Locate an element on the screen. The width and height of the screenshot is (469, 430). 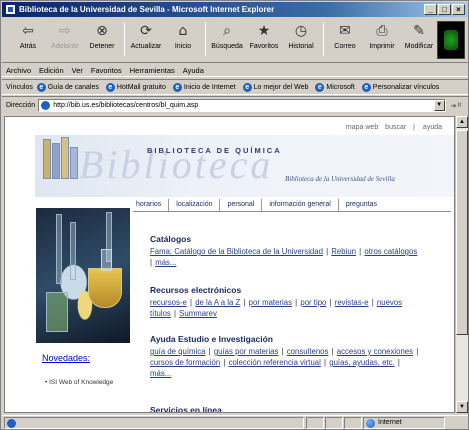
menu-archivo: Archivo is located at coordinates (18, 70).